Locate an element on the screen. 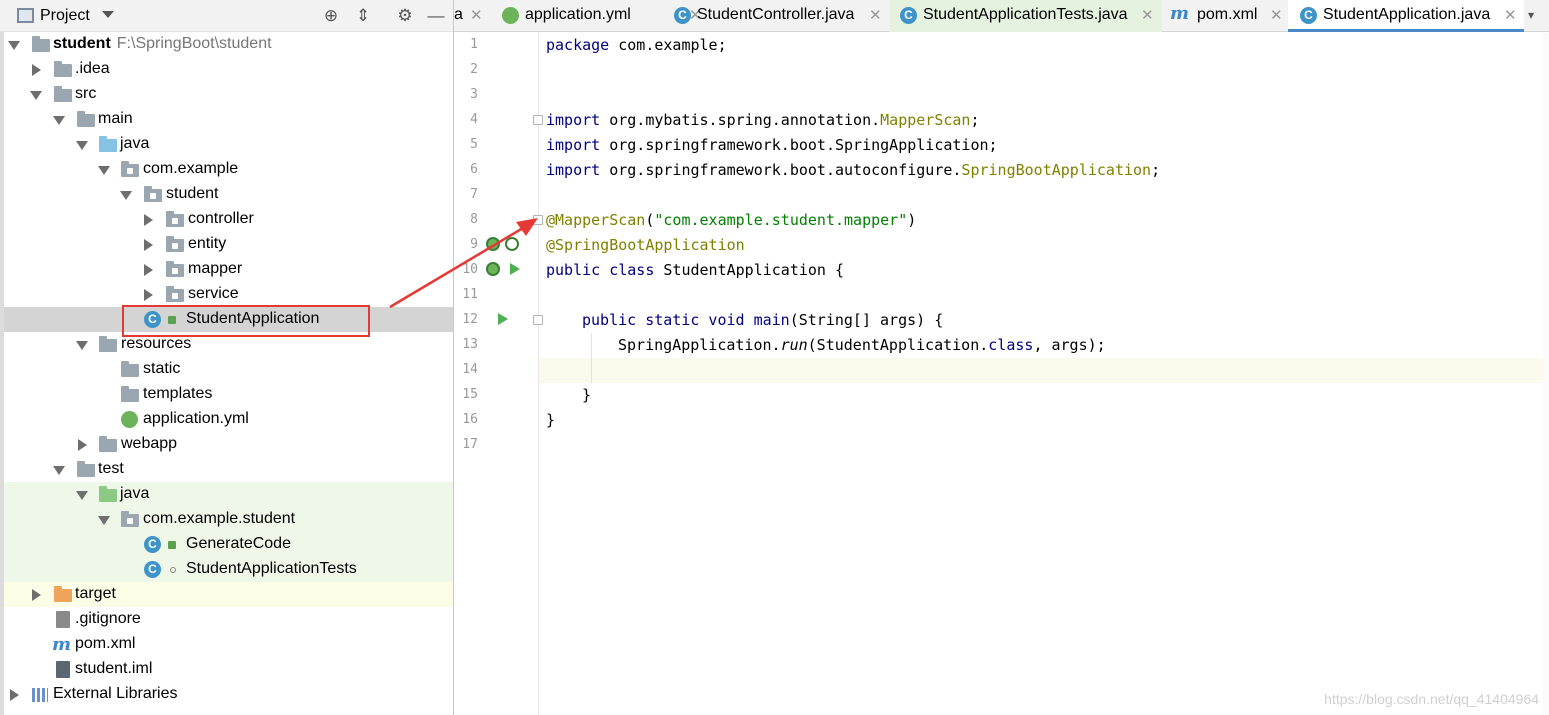 The height and width of the screenshot is (715, 1549). project-panel-title: Project is located at coordinates (65, 16).